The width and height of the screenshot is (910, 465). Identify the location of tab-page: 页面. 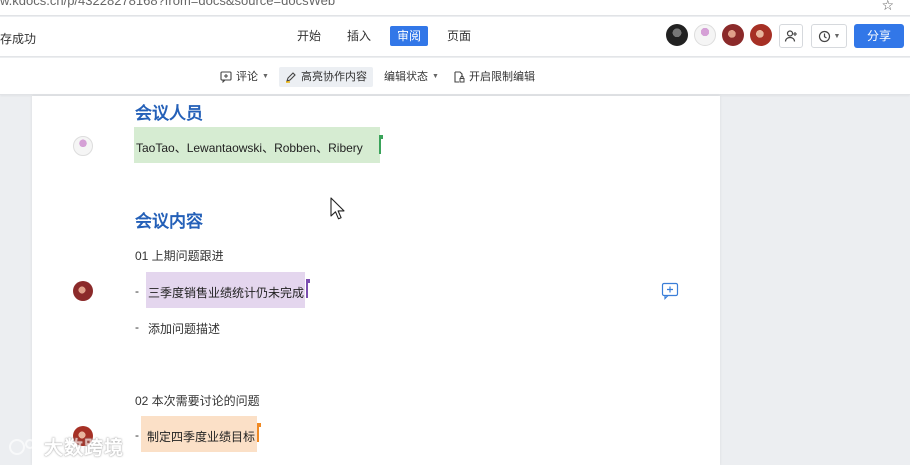
(459, 36).